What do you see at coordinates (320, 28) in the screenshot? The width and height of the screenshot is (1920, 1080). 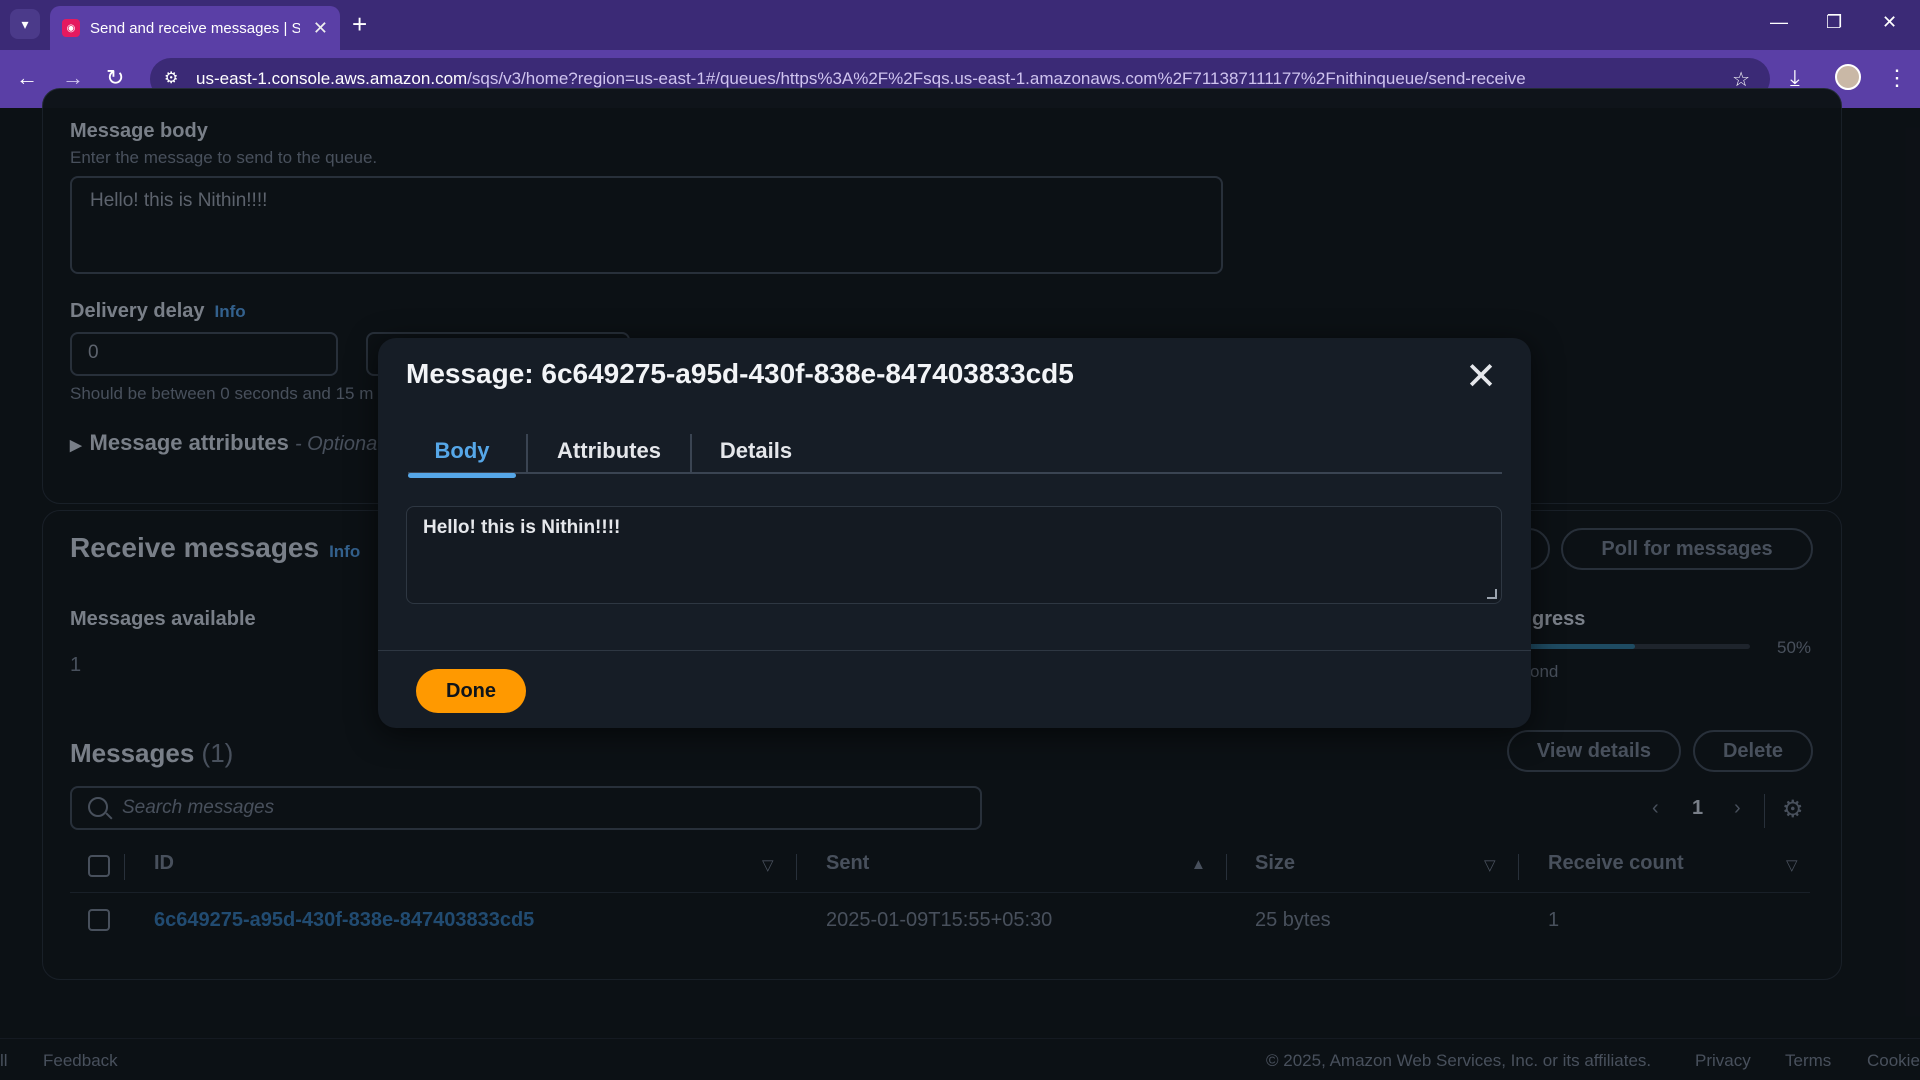 I see `tab-close-icon: ✕` at bounding box center [320, 28].